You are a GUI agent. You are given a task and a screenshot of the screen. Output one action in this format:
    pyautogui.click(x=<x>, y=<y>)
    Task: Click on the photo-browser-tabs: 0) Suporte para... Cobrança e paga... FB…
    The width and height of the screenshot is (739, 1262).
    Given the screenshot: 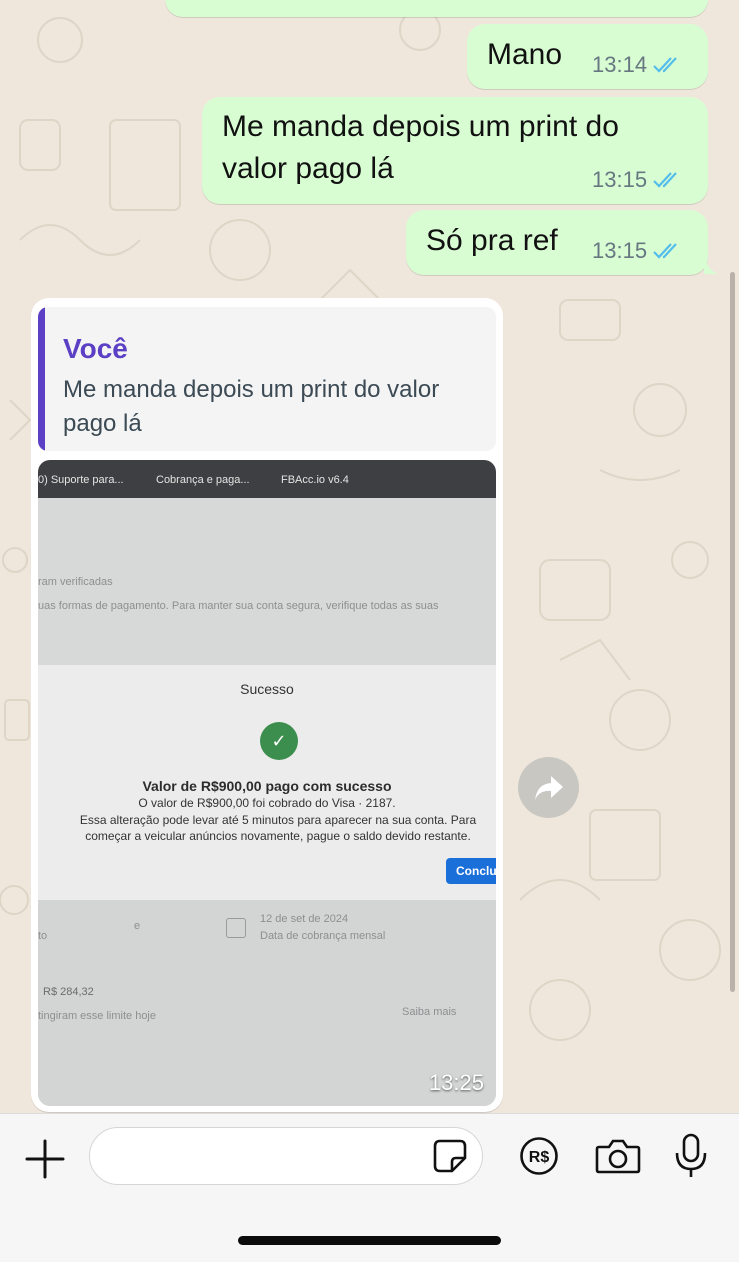 What is the action you would take?
    pyautogui.click(x=267, y=479)
    